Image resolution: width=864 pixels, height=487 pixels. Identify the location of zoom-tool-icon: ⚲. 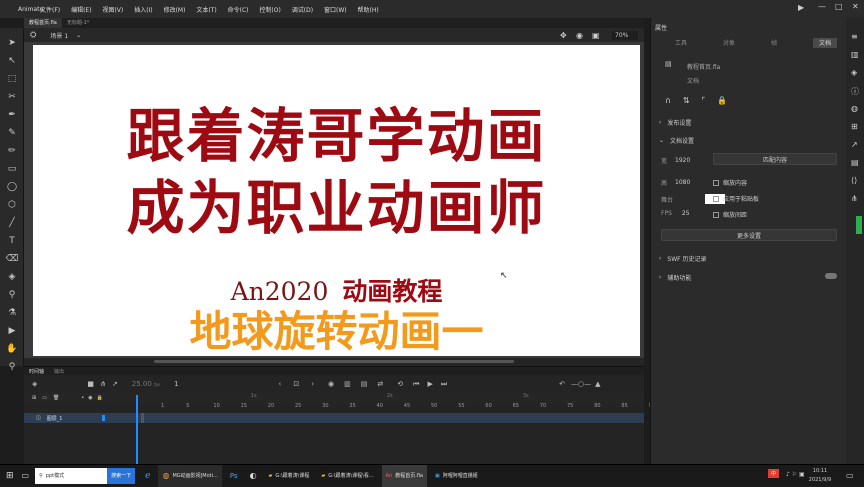
(12, 367).